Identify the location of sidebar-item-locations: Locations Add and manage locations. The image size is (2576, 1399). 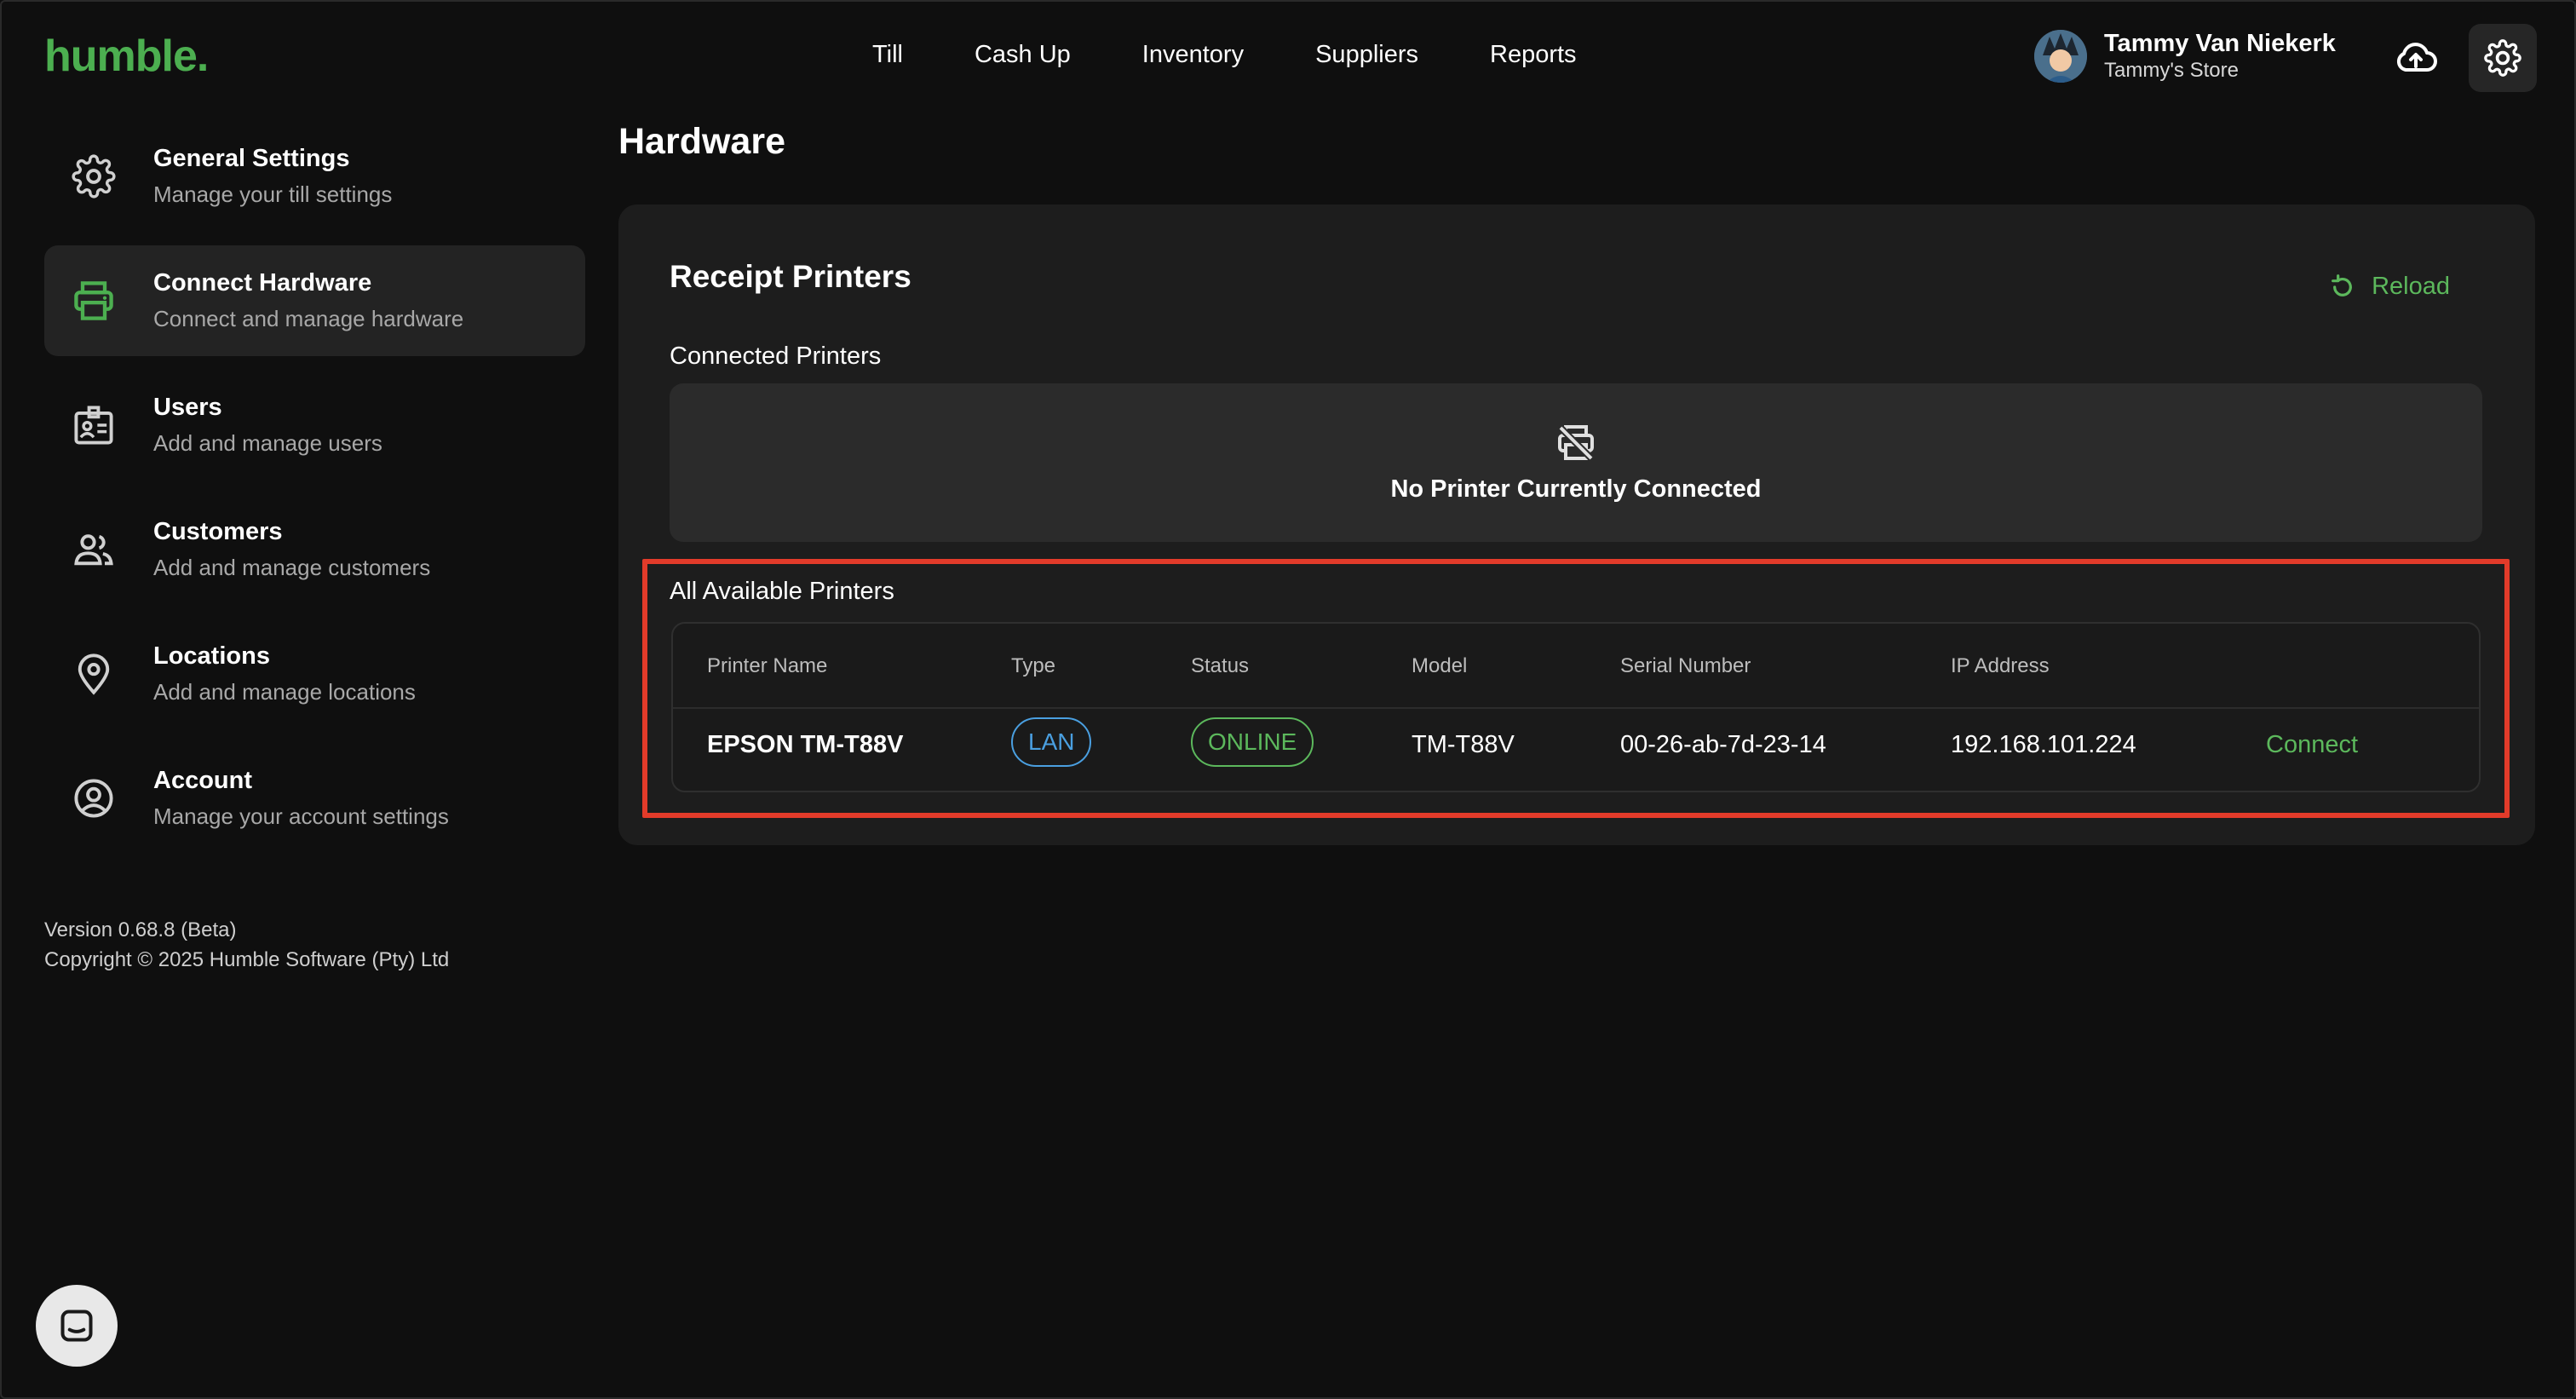
(314, 674).